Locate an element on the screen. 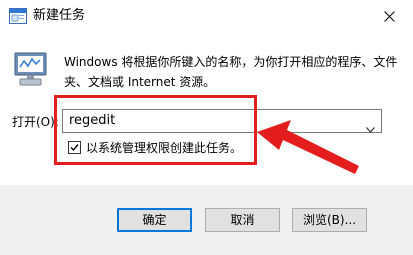 The height and width of the screenshot is (255, 413). admin-checkbox is located at coordinates (74, 147).